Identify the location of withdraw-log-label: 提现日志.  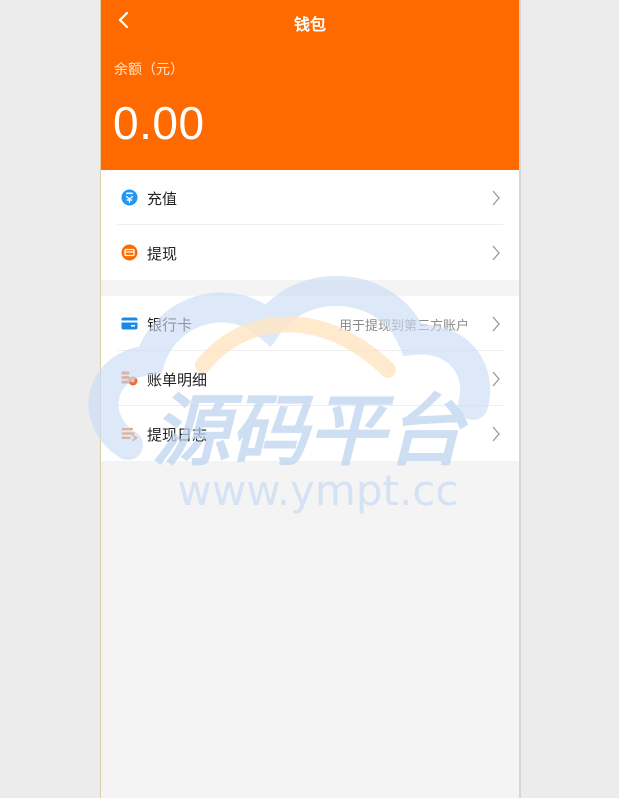
(177, 435).